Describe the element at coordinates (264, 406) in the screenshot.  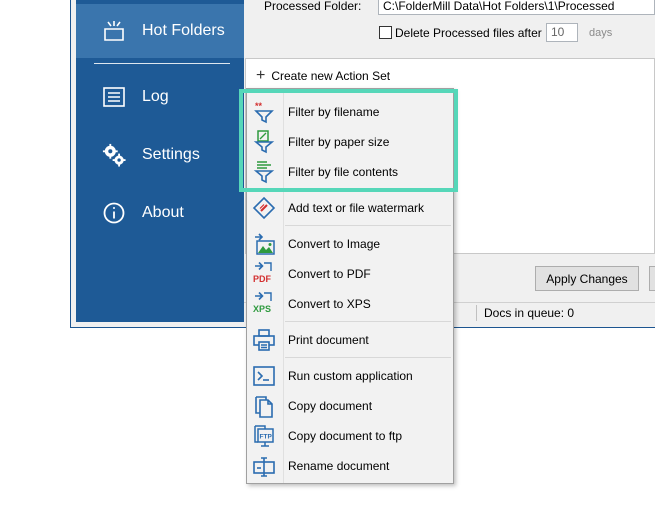
I see `copy-document-icon` at that location.